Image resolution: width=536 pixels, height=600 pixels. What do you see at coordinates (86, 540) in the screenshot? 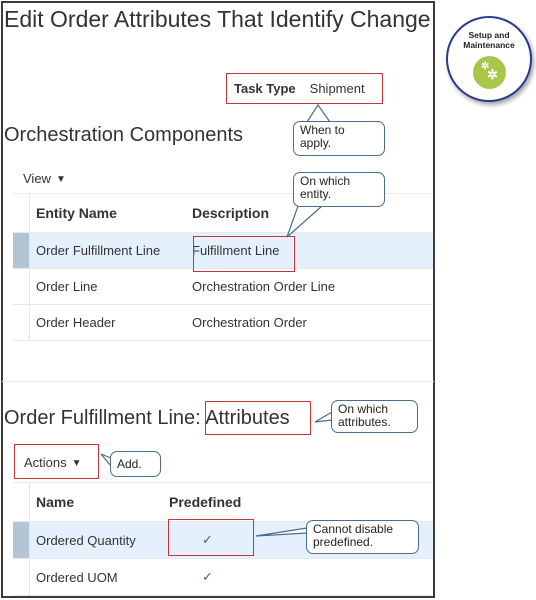
I see `attribute-name-cell: Ordered Quantity` at bounding box center [86, 540].